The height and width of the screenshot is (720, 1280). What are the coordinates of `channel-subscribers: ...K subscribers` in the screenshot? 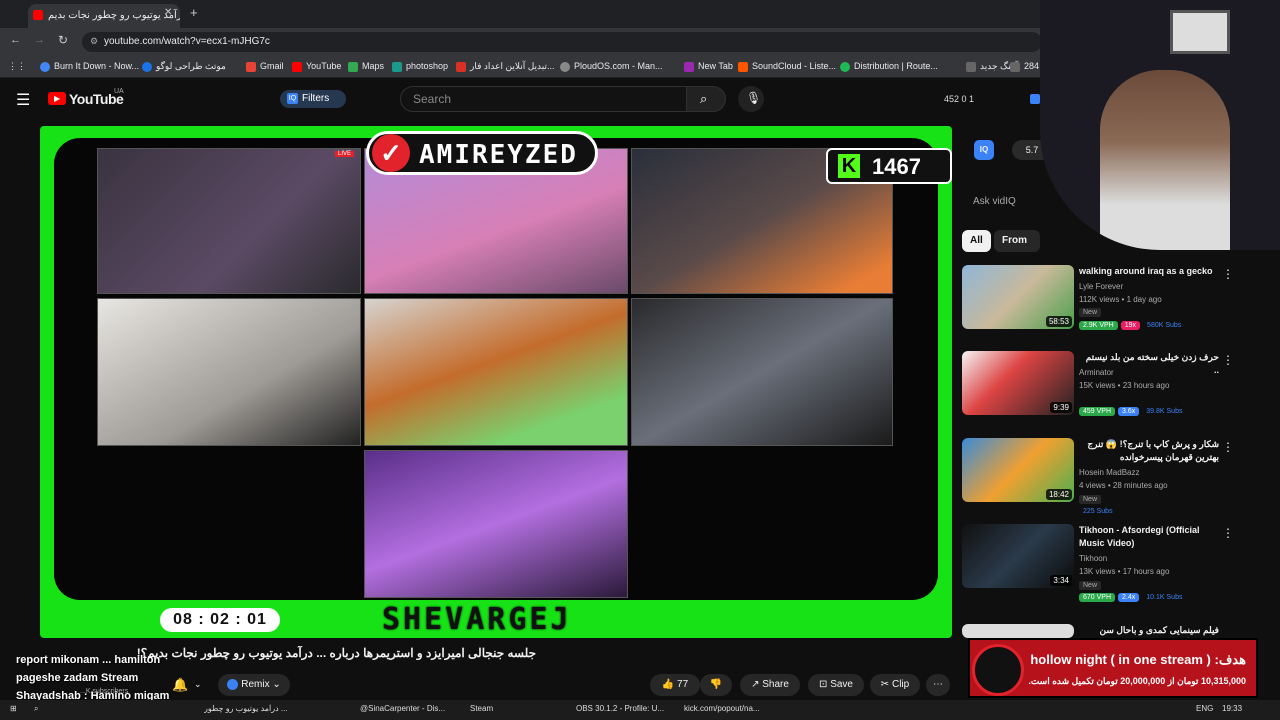 It's located at (104, 691).